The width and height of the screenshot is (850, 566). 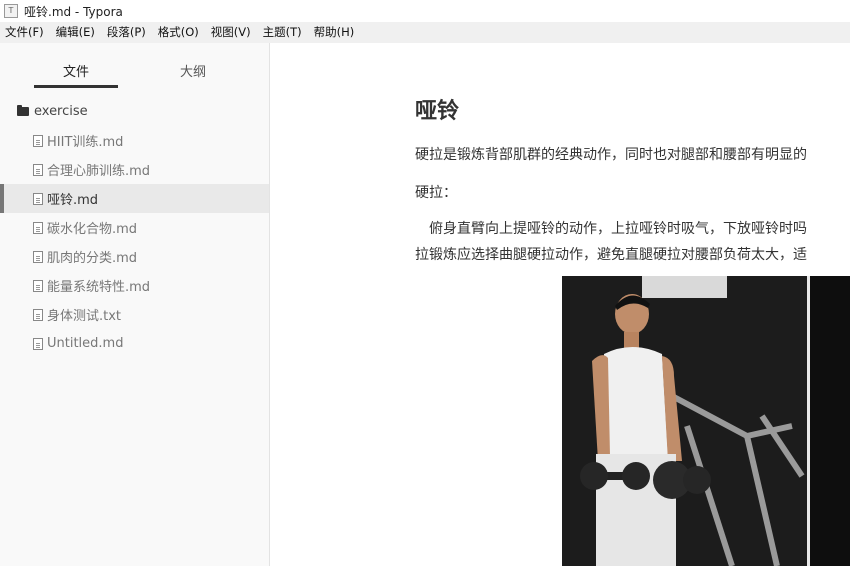 I want to click on file-item: 合理心肺训练.md, so click(x=134, y=169).